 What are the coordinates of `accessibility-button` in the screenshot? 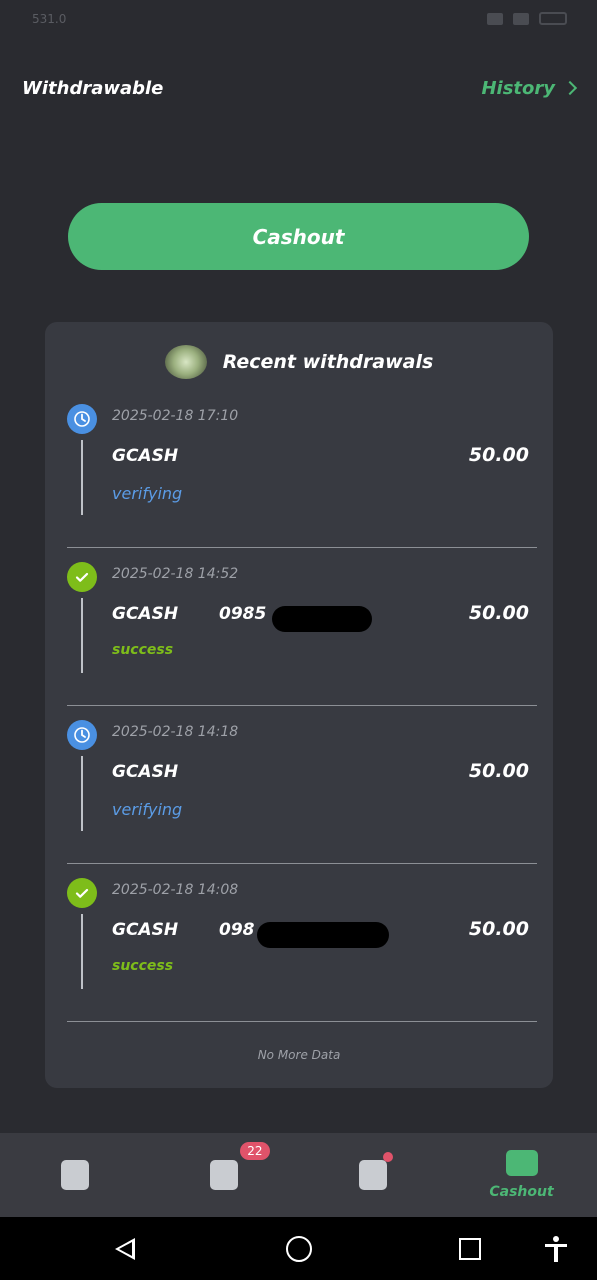 It's located at (556, 1248).